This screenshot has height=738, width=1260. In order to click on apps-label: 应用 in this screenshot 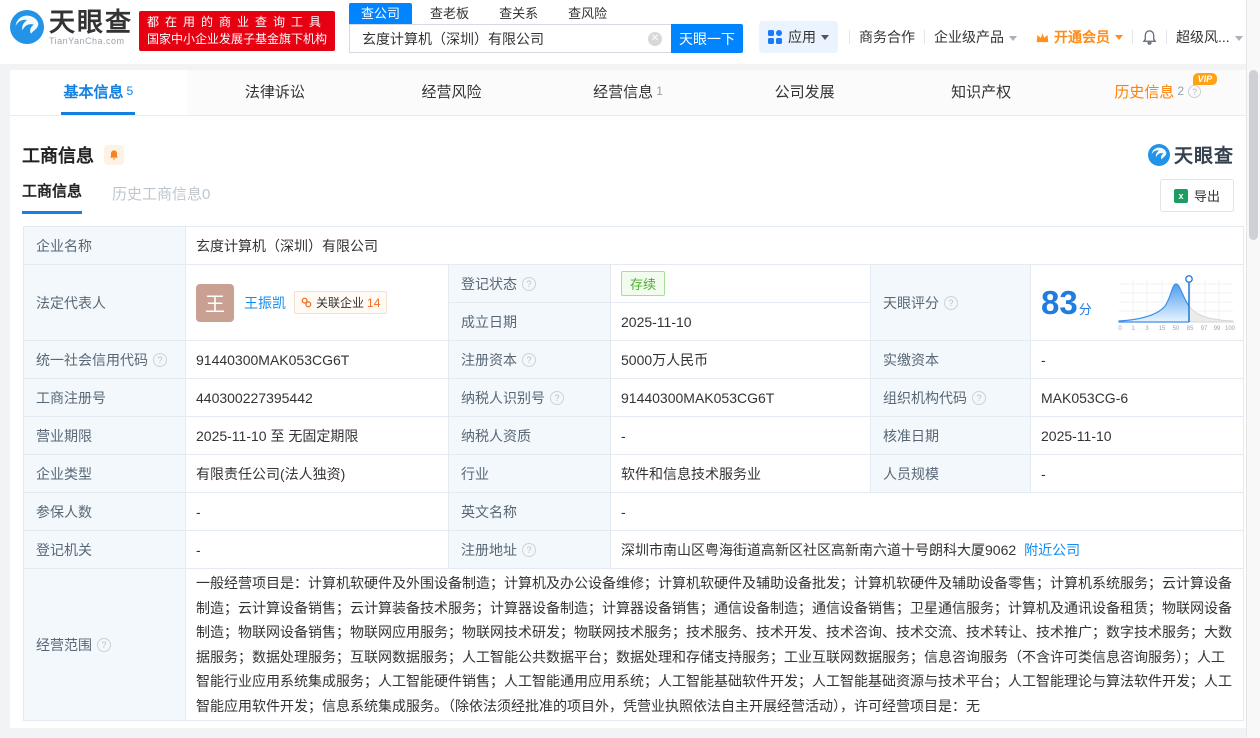, I will do `click(802, 37)`.